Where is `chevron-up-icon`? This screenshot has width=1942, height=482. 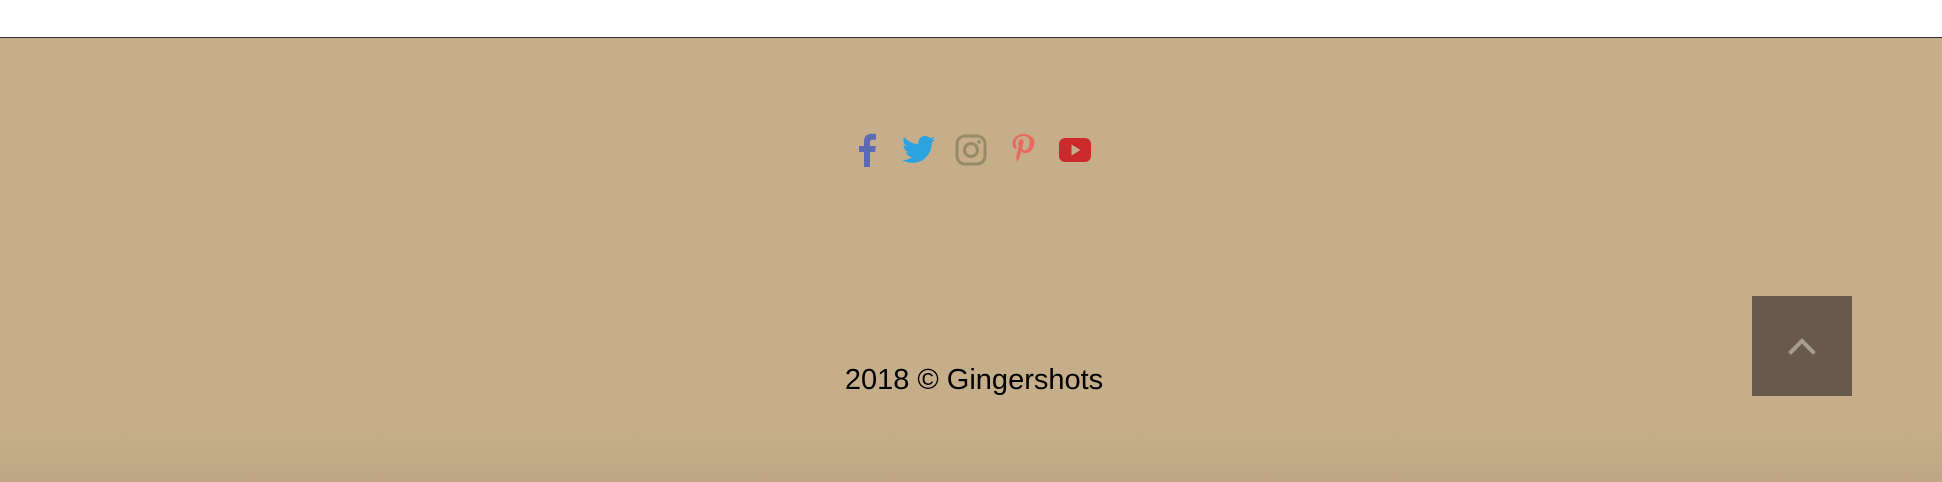 chevron-up-icon is located at coordinates (1802, 346).